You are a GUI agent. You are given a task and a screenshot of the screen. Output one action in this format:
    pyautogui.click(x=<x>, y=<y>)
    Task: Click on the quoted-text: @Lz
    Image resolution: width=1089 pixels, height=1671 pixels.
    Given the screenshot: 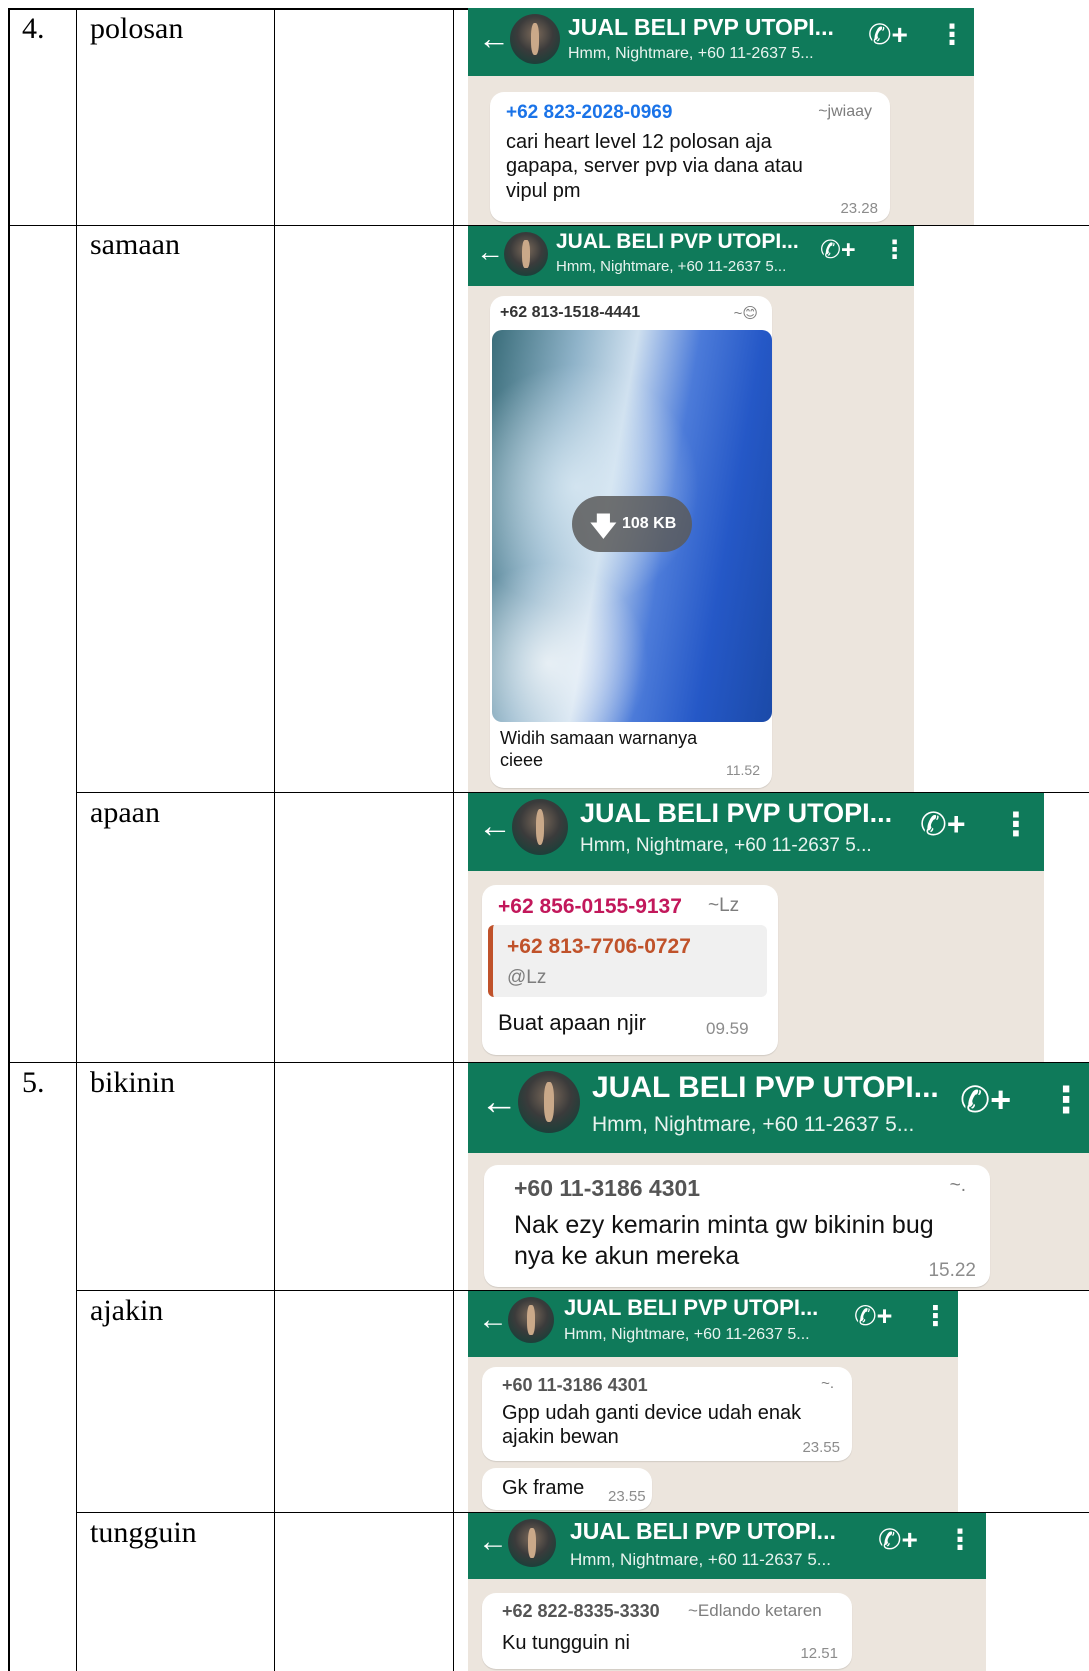 What is the action you would take?
    pyautogui.click(x=527, y=977)
    